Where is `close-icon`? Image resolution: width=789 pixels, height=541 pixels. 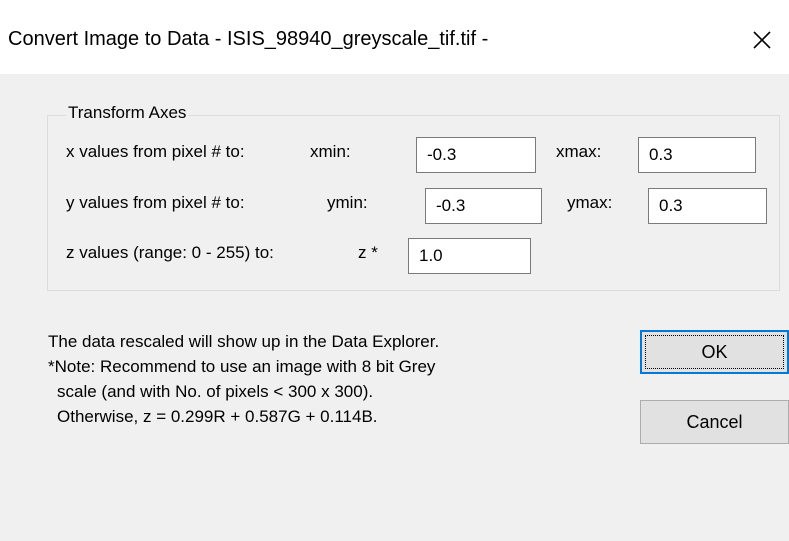 close-icon is located at coordinates (762, 40).